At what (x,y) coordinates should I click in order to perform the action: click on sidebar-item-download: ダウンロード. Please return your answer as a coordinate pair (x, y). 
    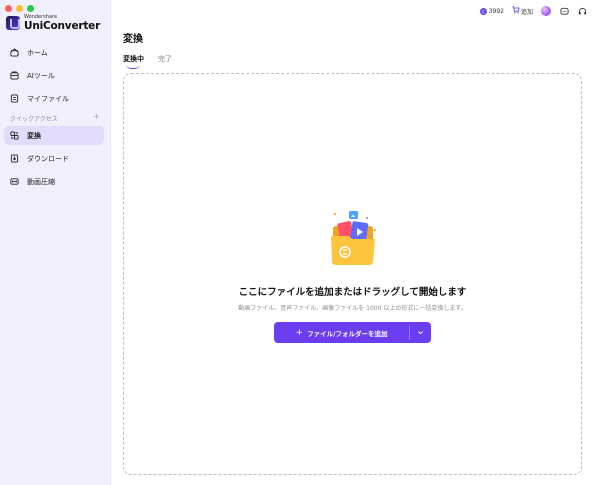
    Looking at the image, I should click on (54, 158).